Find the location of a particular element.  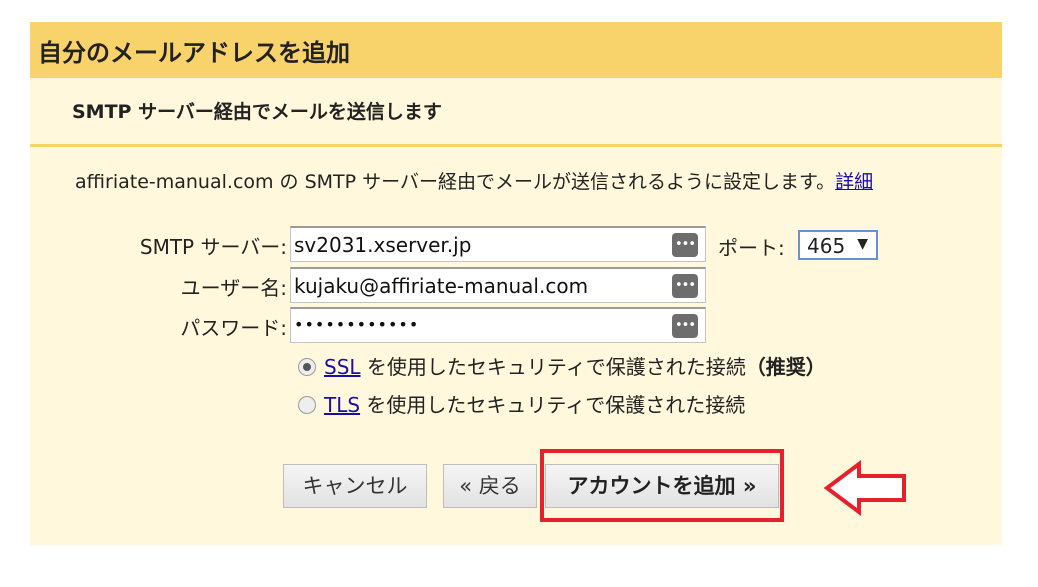

dialog-title-bar: 自分のメールアドレスを追加 is located at coordinates (516, 50).